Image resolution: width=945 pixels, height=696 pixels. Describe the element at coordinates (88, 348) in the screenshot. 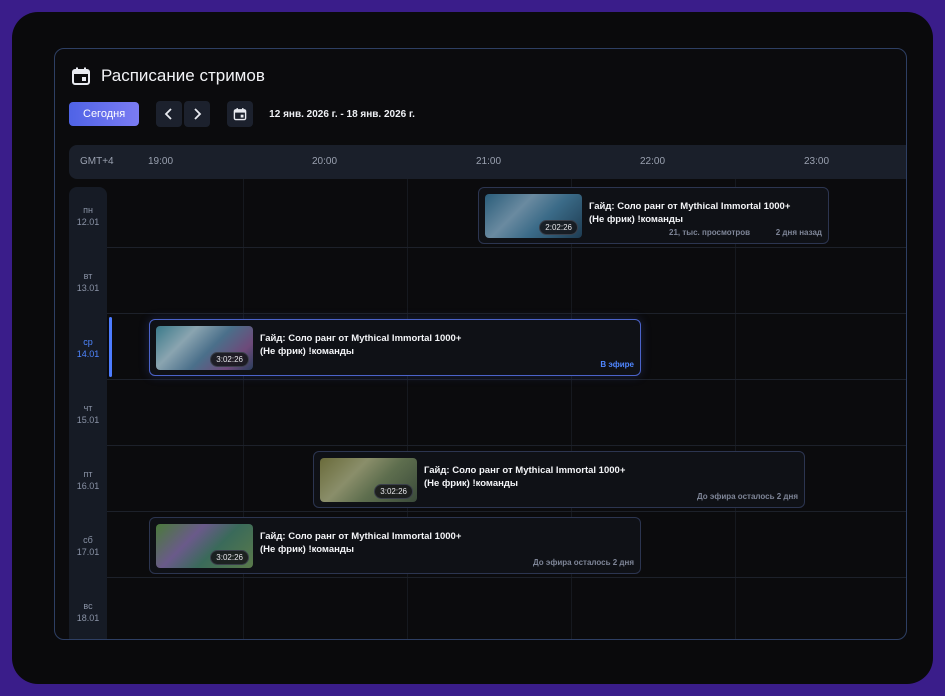

I see `day-wednesday: ср 14.01` at that location.